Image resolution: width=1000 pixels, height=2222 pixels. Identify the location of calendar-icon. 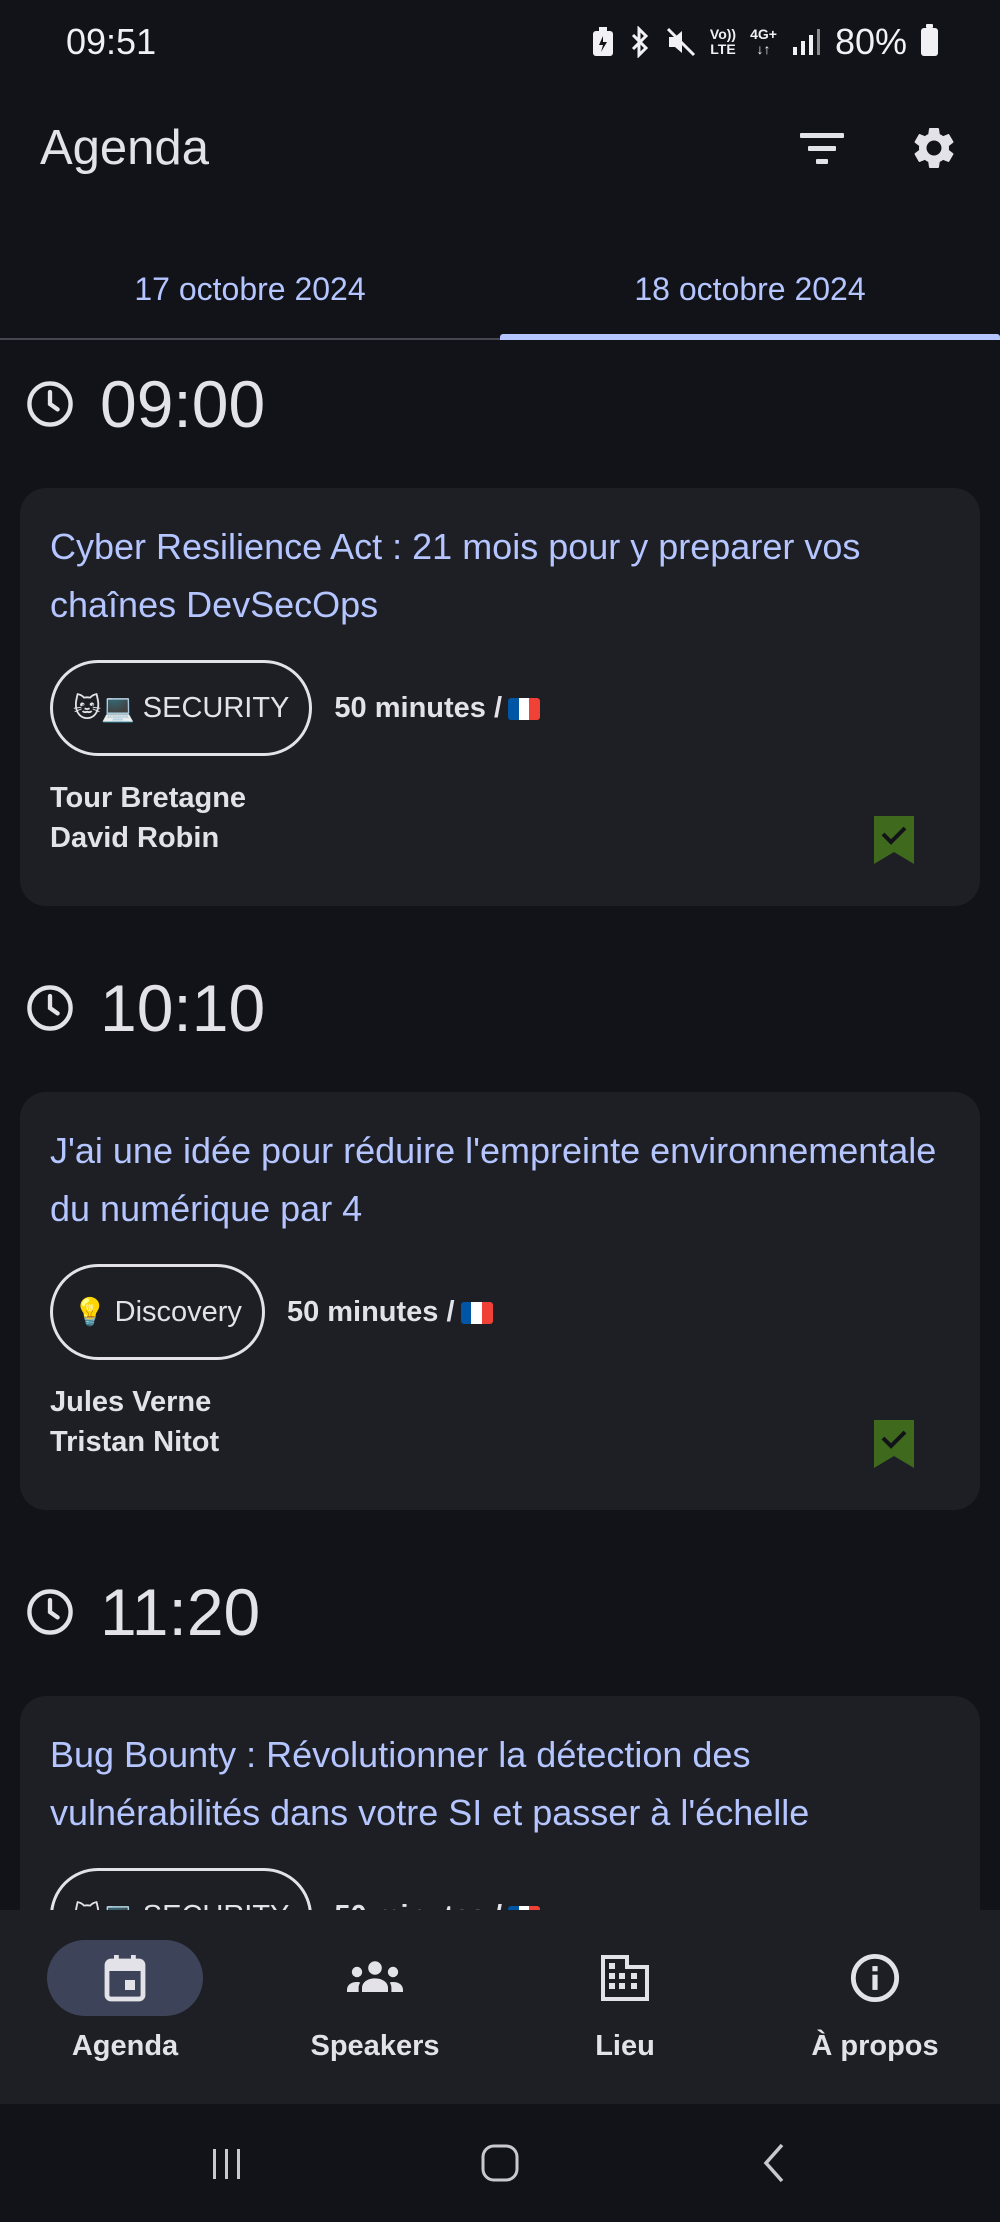
(125, 1978).